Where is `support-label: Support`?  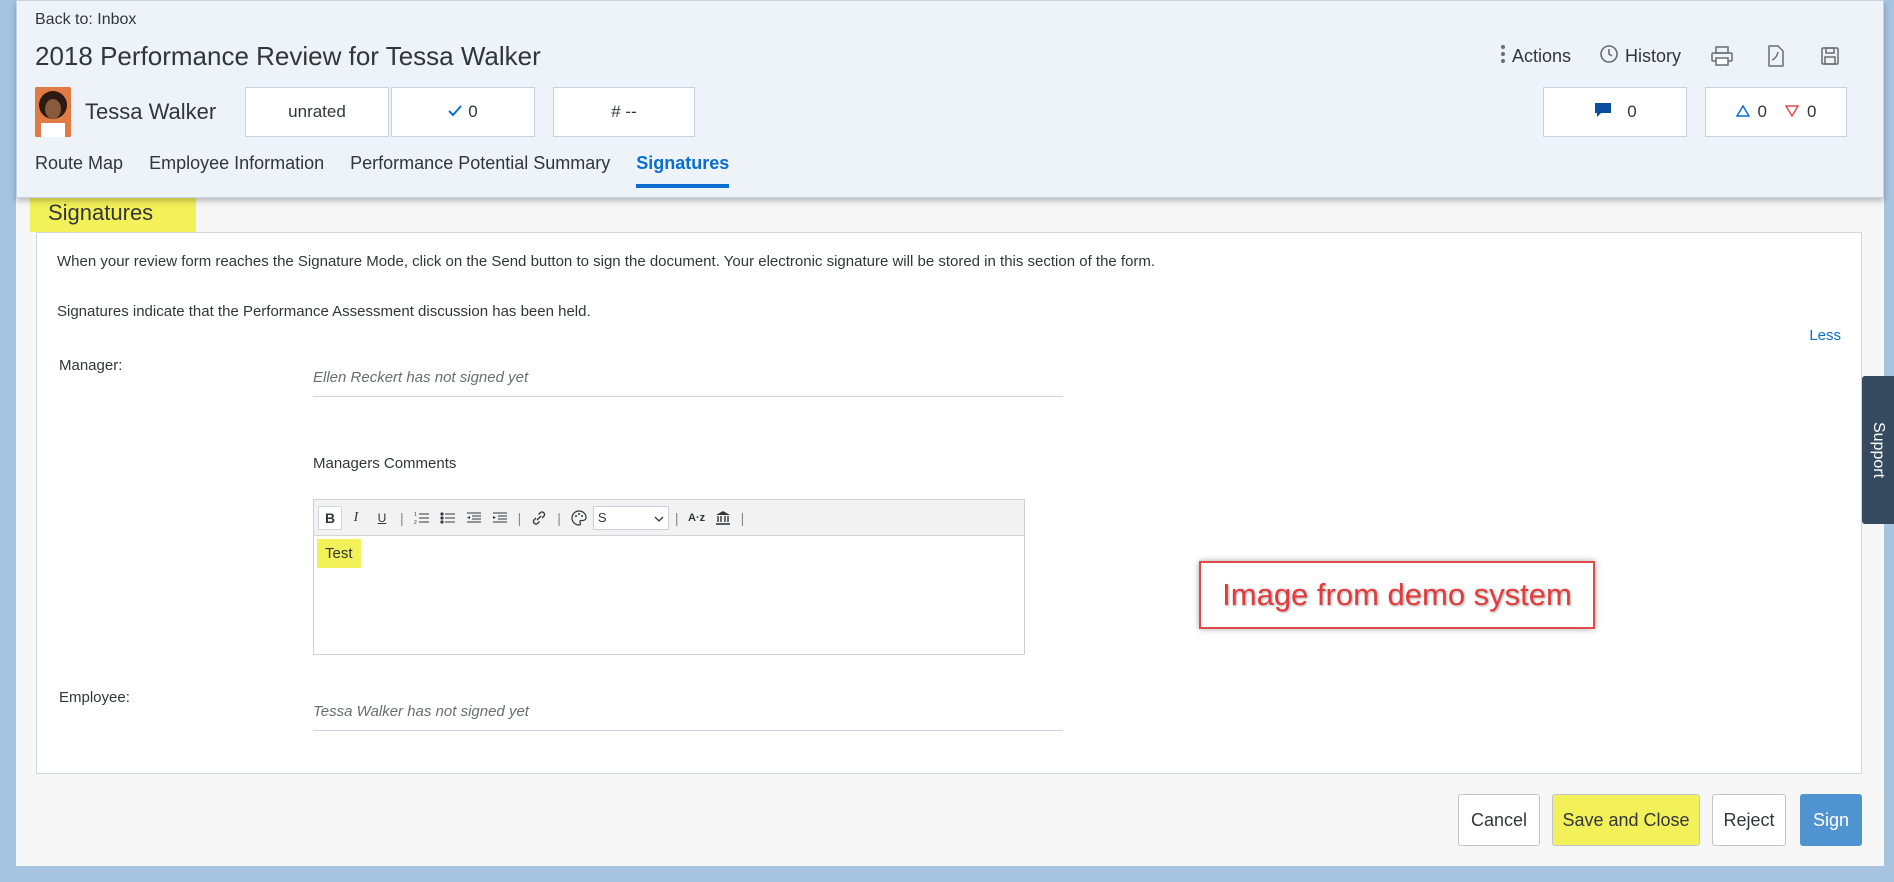 support-label: Support is located at coordinates (1879, 450).